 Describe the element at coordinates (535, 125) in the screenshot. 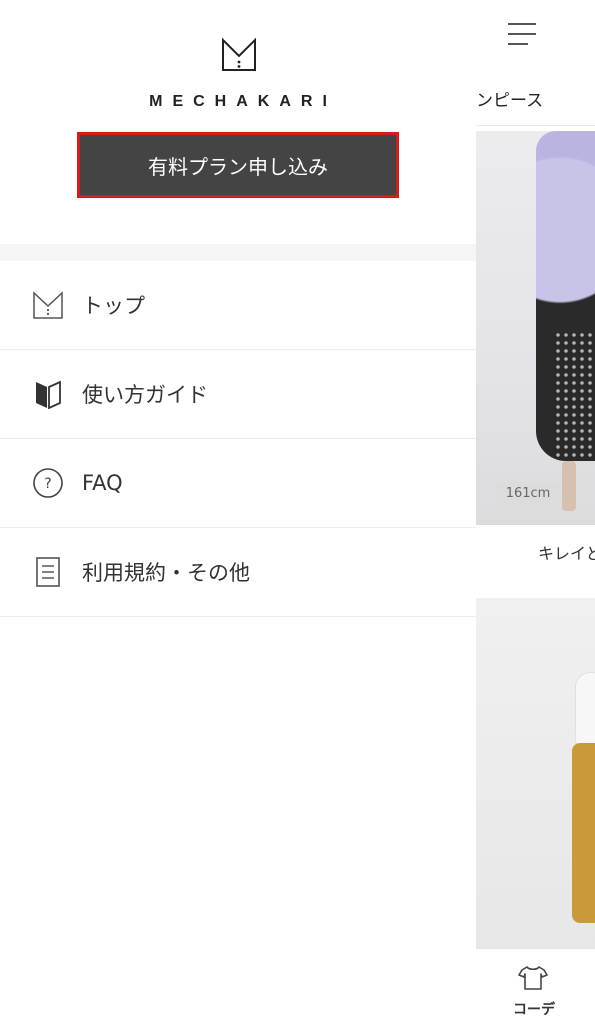

I see `category-divider` at that location.